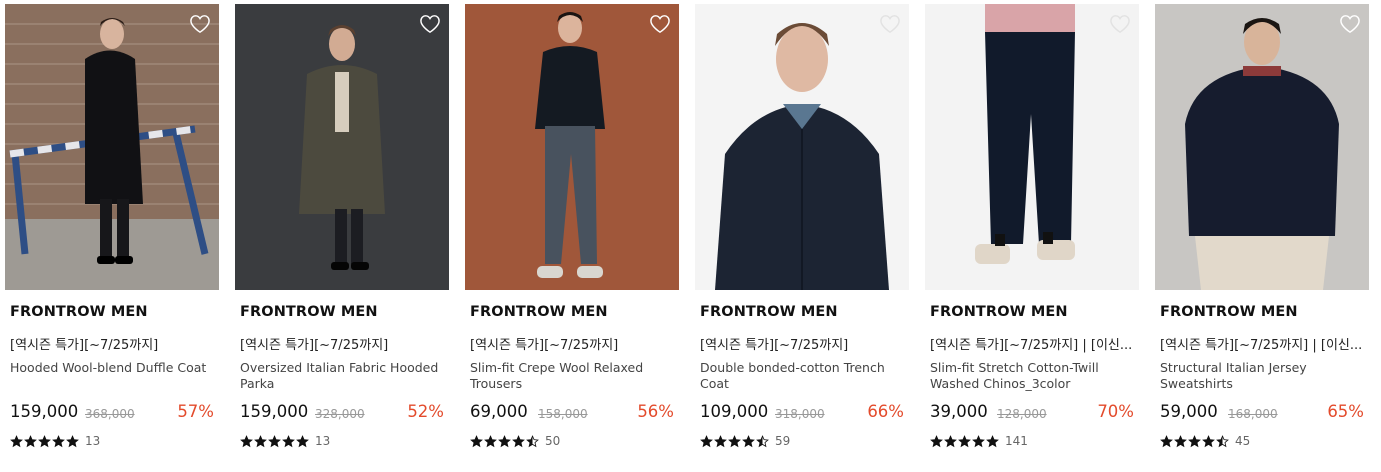 The height and width of the screenshot is (472, 1381). What do you see at coordinates (783, 441) in the screenshot?
I see `review-count: 59` at bounding box center [783, 441].